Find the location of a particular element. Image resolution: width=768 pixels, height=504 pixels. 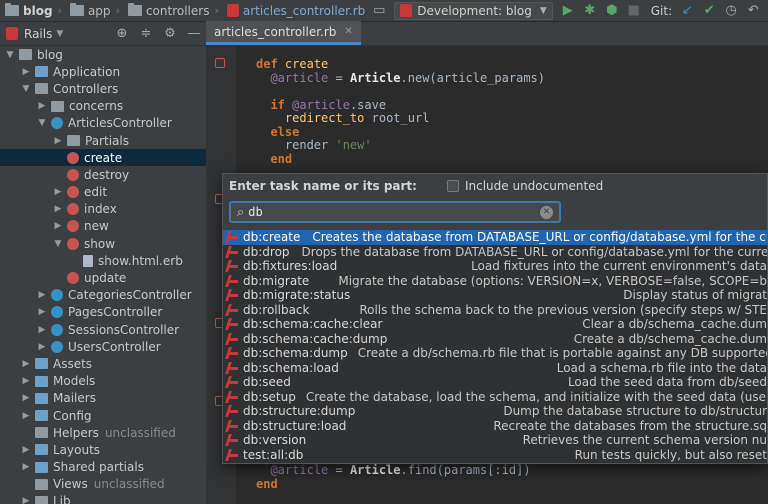

chevron-down-icon: ▼ is located at coordinates (59, 34).